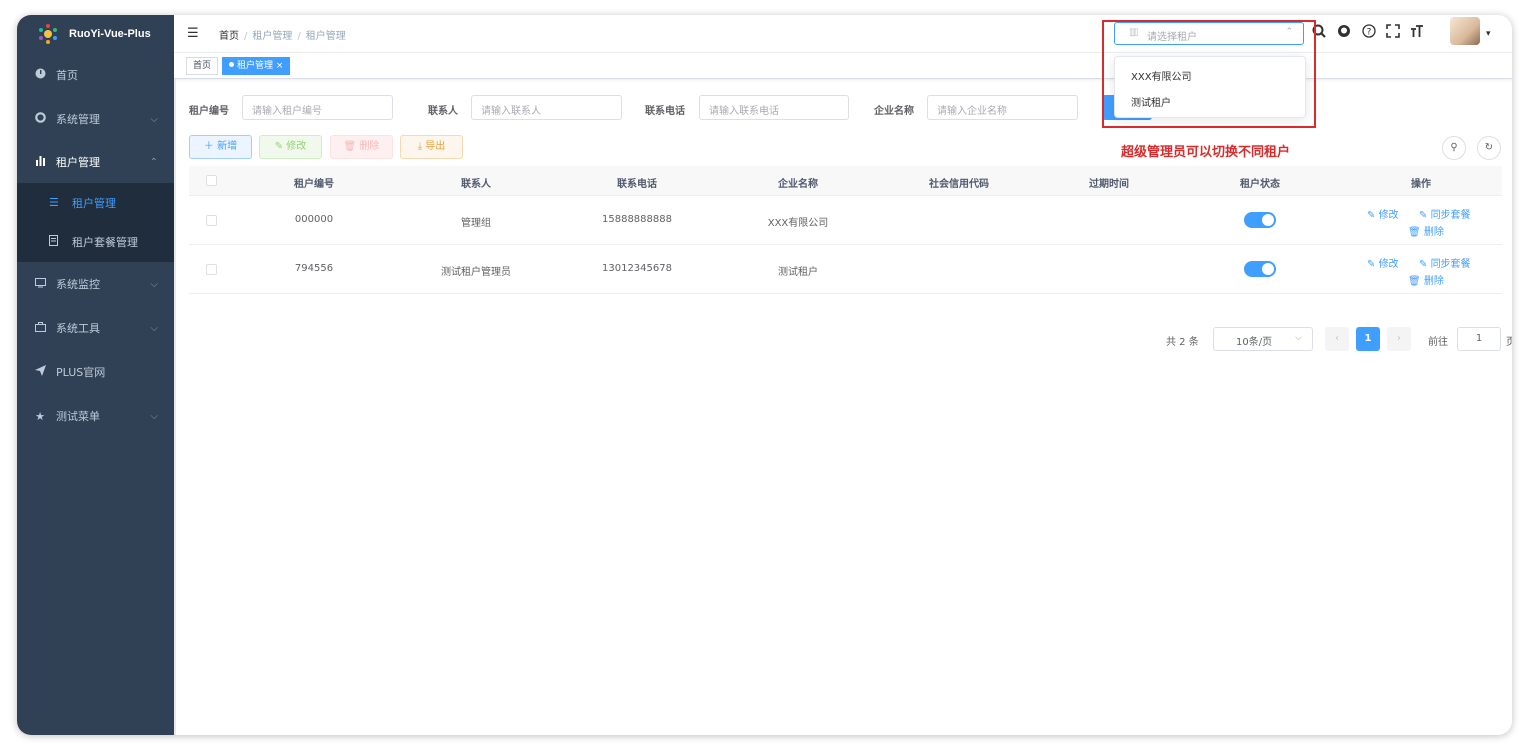 This screenshot has height=750, width=1528. I want to click on tenant-submenu: ☰ 租户管理 租户套餐管理, so click(95, 222).